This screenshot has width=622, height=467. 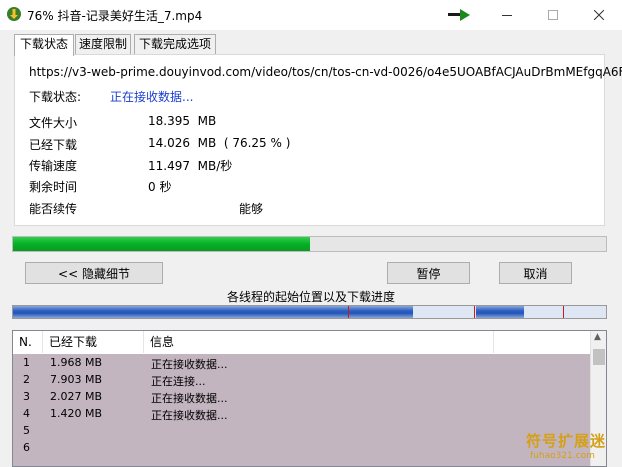 What do you see at coordinates (562, 456) in the screenshot?
I see `watermark-url: fuhao321.com` at bounding box center [562, 456].